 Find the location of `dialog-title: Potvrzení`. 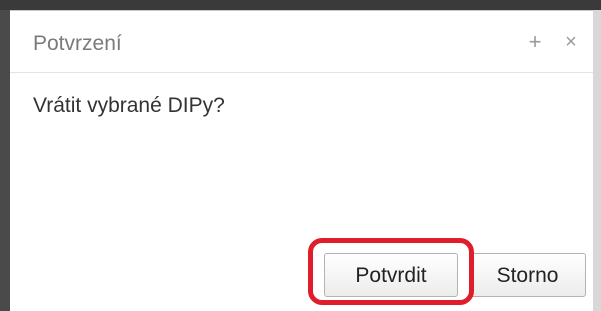

dialog-title: Potvrzení is located at coordinates (77, 43).